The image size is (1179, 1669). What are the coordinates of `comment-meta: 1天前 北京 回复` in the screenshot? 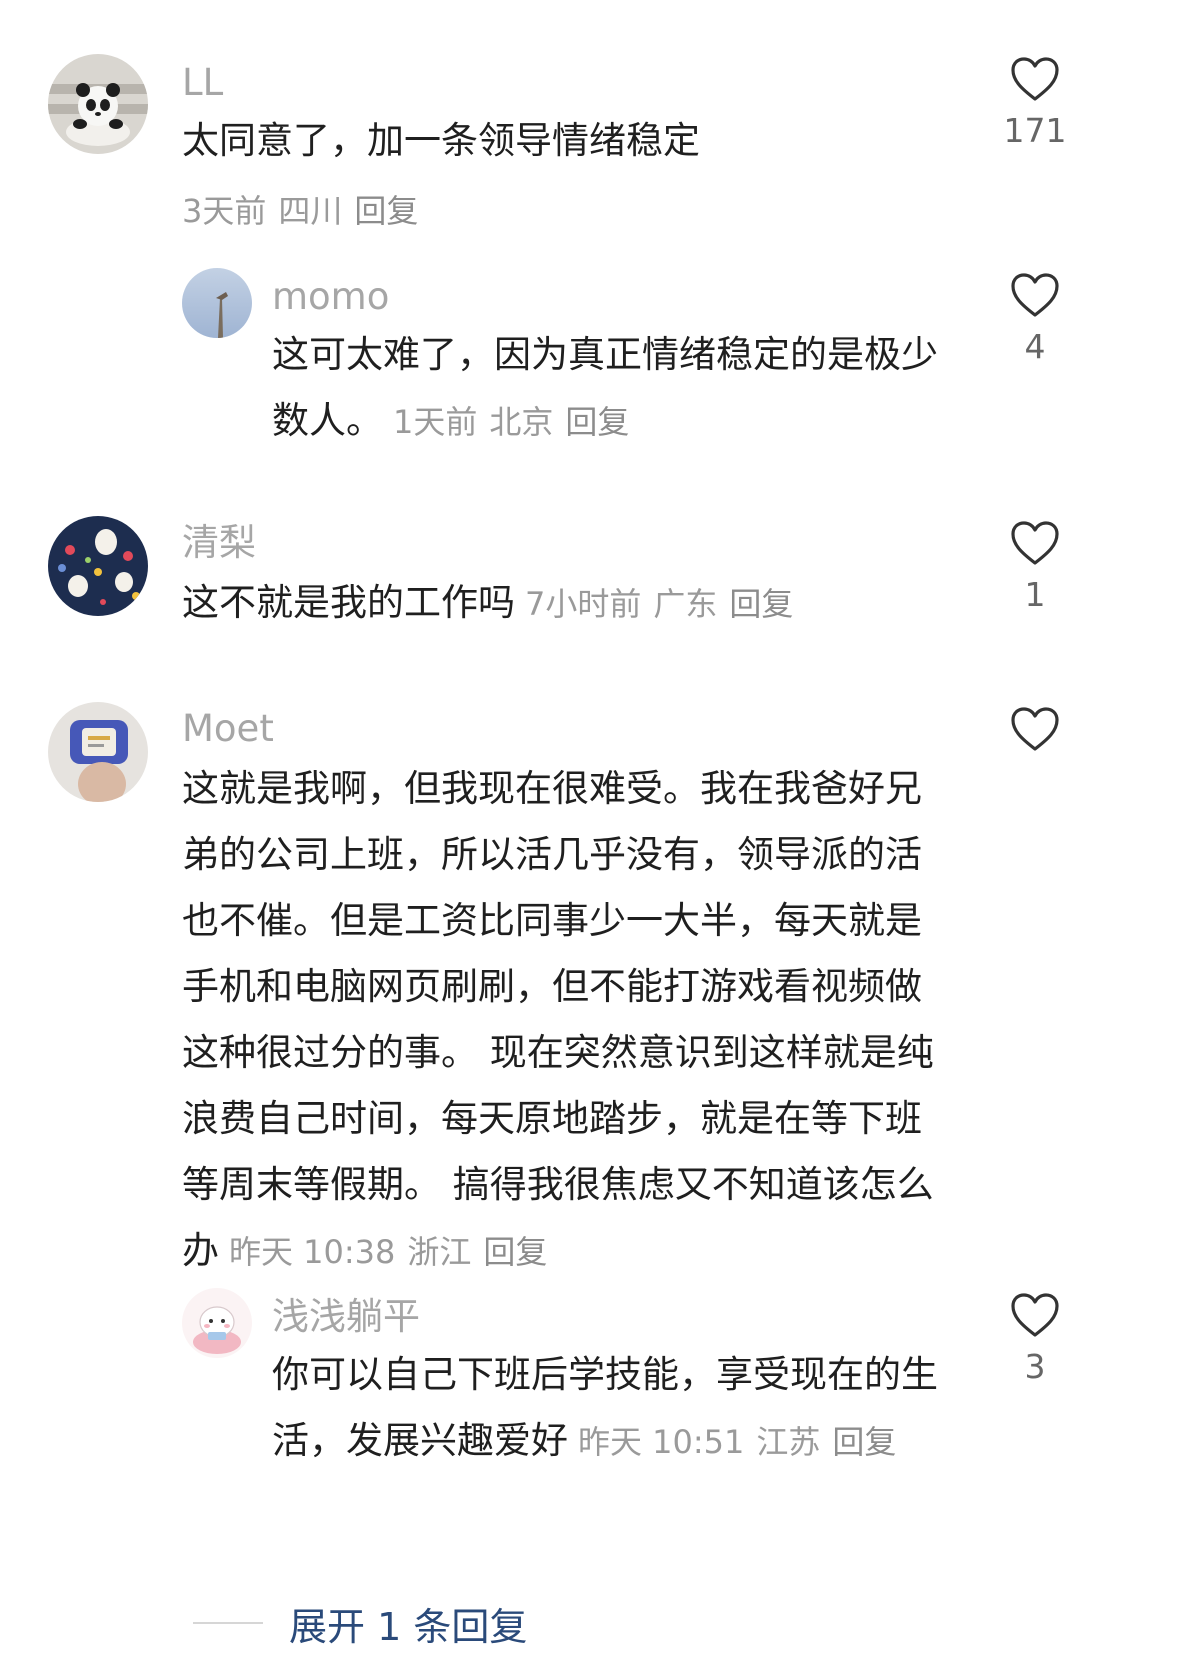 It's located at (511, 422).